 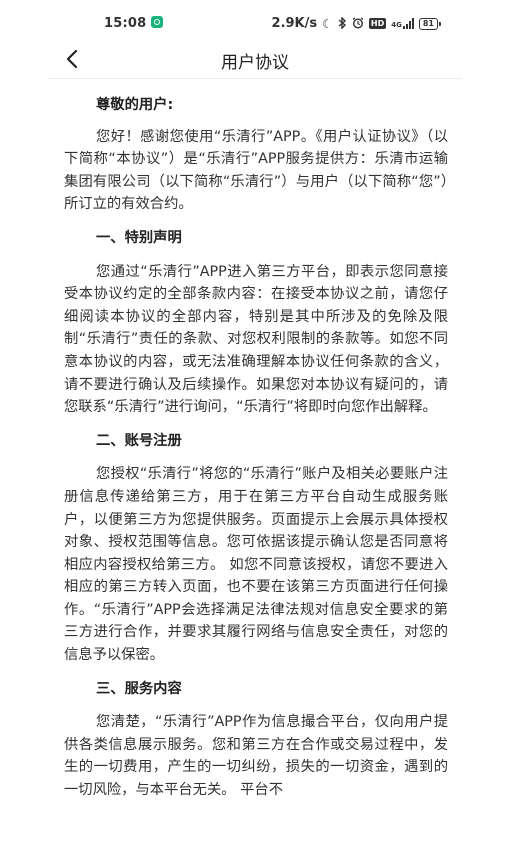 What do you see at coordinates (157, 22) in the screenshot?
I see `app-notification-icon` at bounding box center [157, 22].